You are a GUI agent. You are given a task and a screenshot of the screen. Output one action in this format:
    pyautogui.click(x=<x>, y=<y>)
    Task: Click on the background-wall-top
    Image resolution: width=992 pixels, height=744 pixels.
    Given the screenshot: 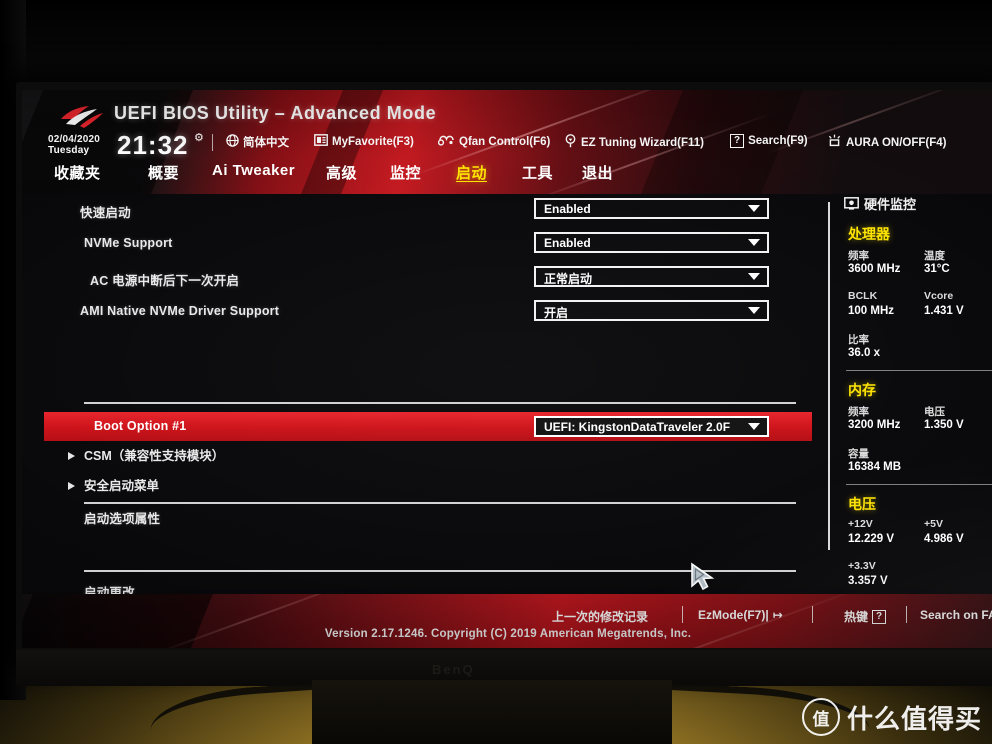 What is the action you would take?
    pyautogui.click(x=496, y=46)
    